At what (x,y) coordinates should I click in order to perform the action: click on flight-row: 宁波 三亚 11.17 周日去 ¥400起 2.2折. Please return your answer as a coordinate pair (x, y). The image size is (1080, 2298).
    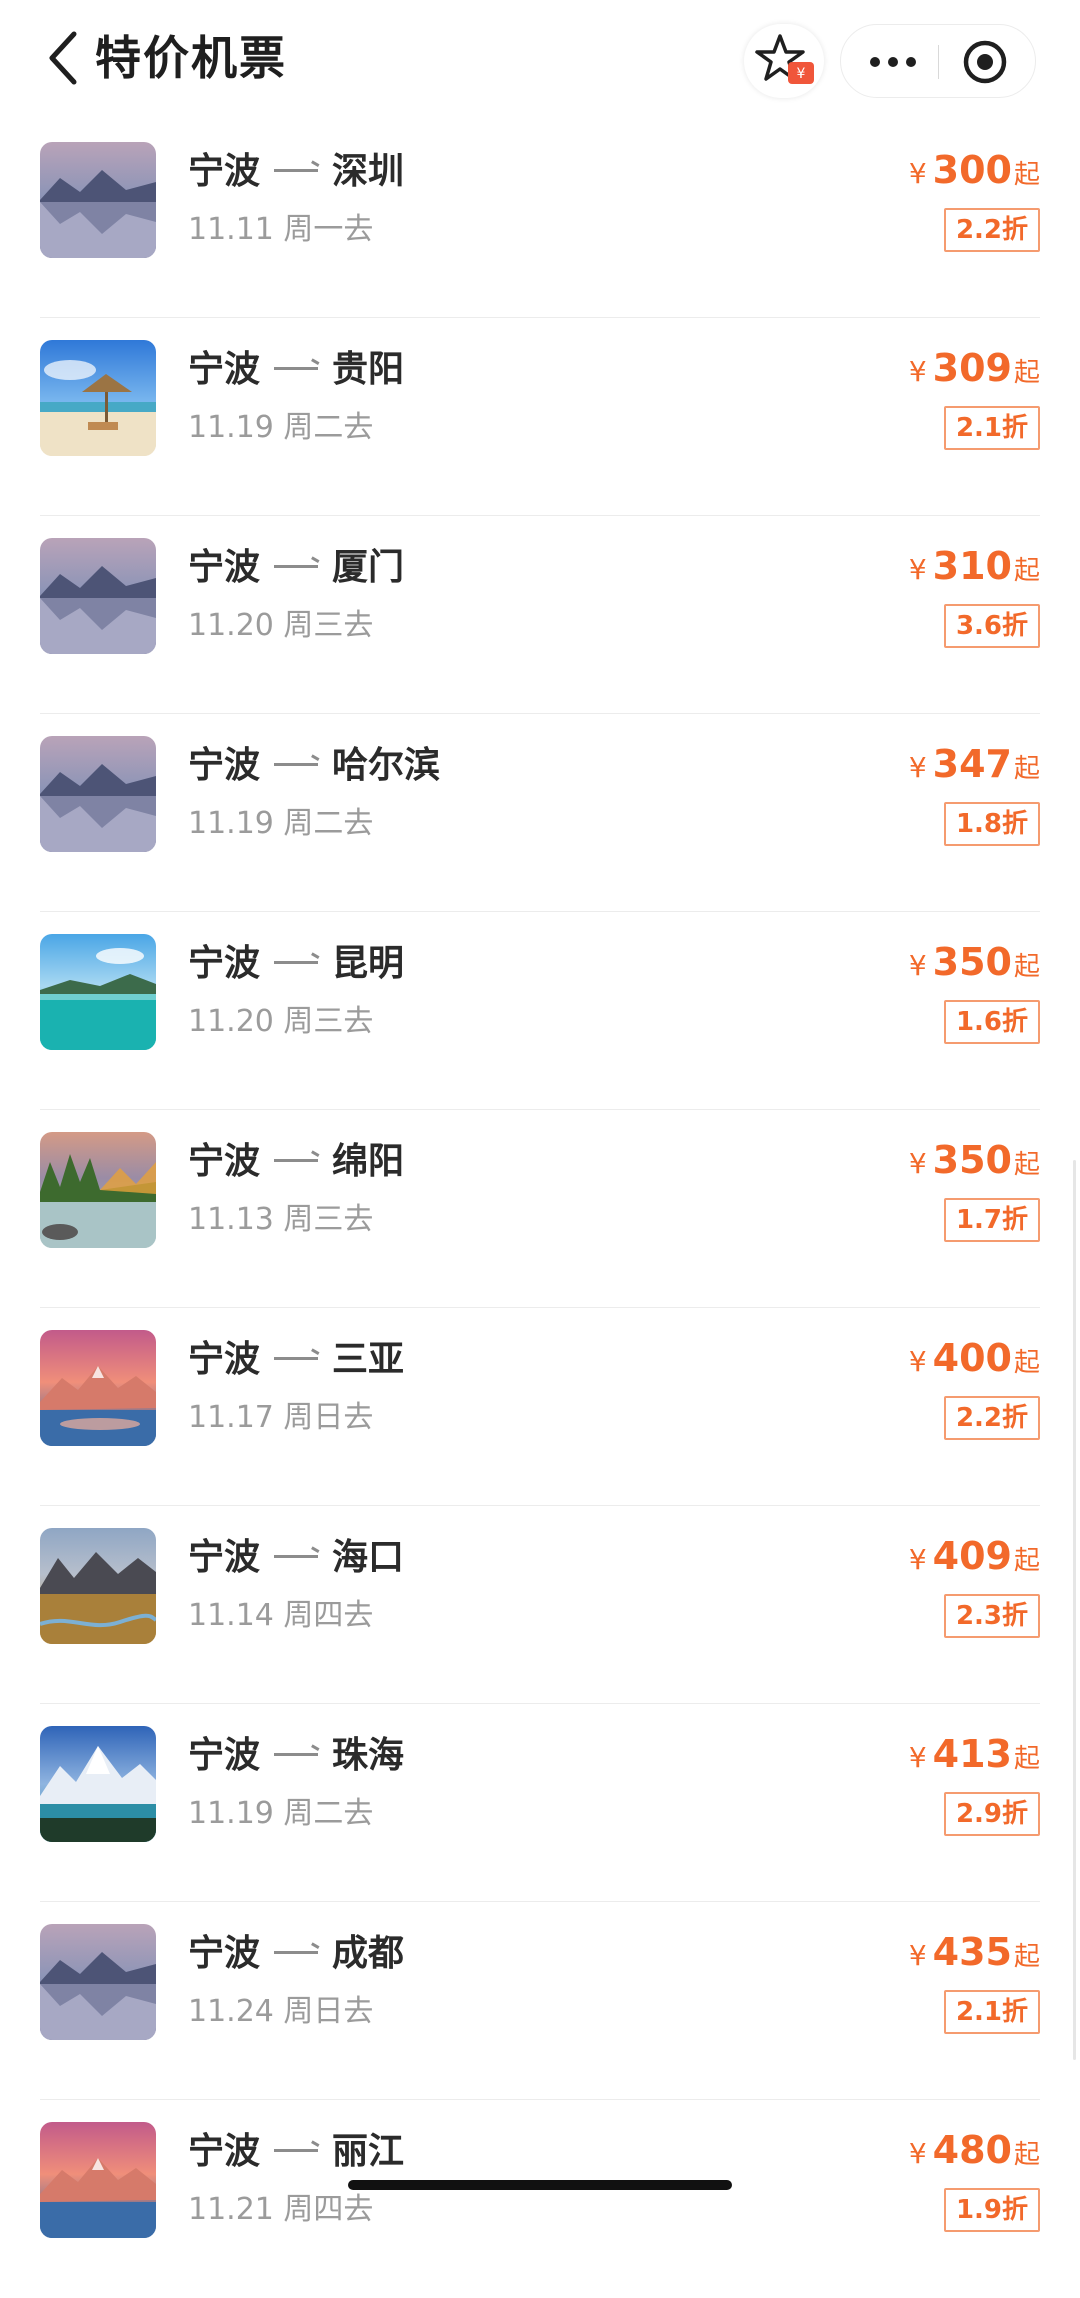
    Looking at the image, I should click on (540, 1407).